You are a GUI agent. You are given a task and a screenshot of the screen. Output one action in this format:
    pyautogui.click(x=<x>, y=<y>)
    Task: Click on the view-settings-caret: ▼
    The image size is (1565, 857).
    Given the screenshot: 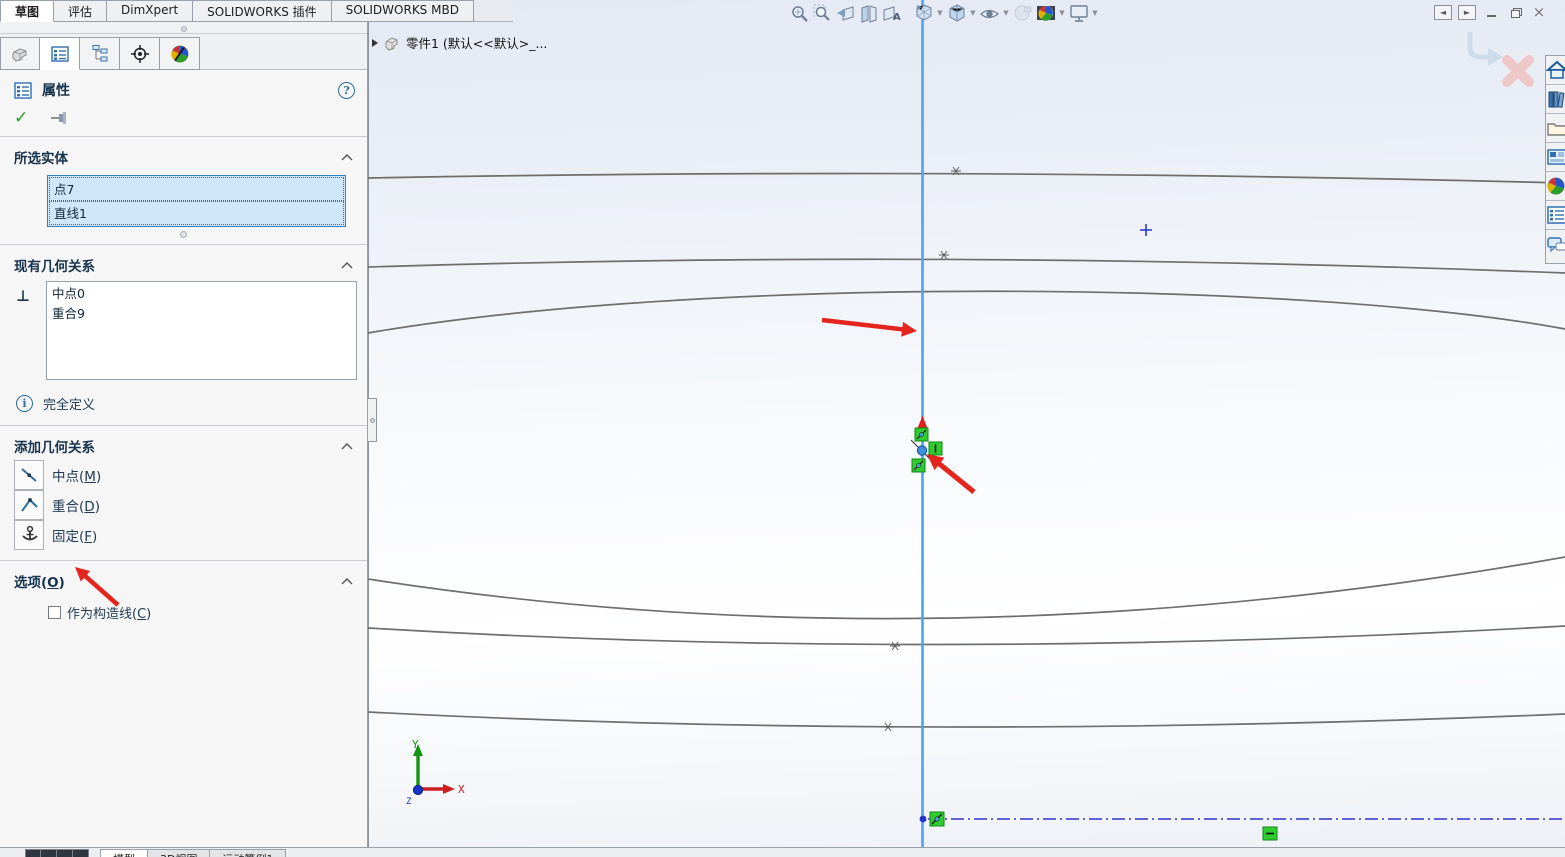 What is the action you would take?
    pyautogui.click(x=1095, y=13)
    